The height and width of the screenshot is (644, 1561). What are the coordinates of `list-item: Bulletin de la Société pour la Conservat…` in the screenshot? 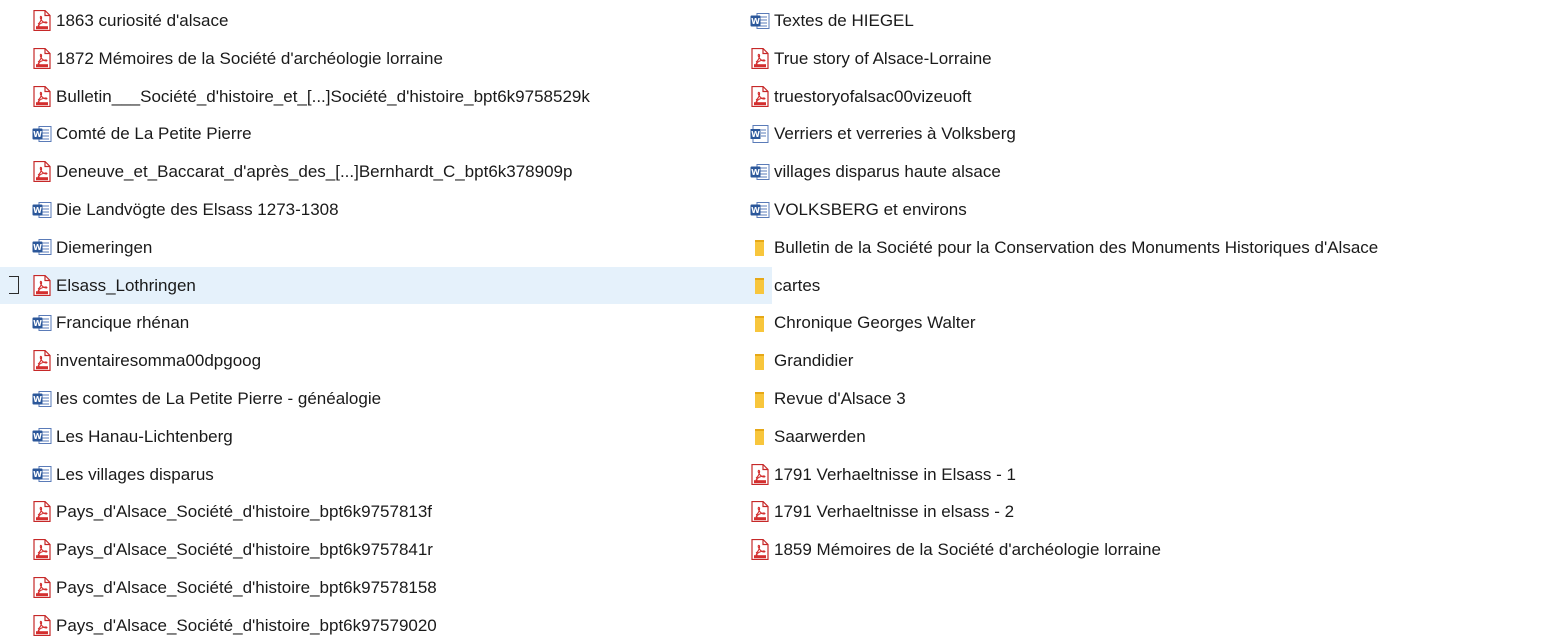 It's located at (1155, 247).